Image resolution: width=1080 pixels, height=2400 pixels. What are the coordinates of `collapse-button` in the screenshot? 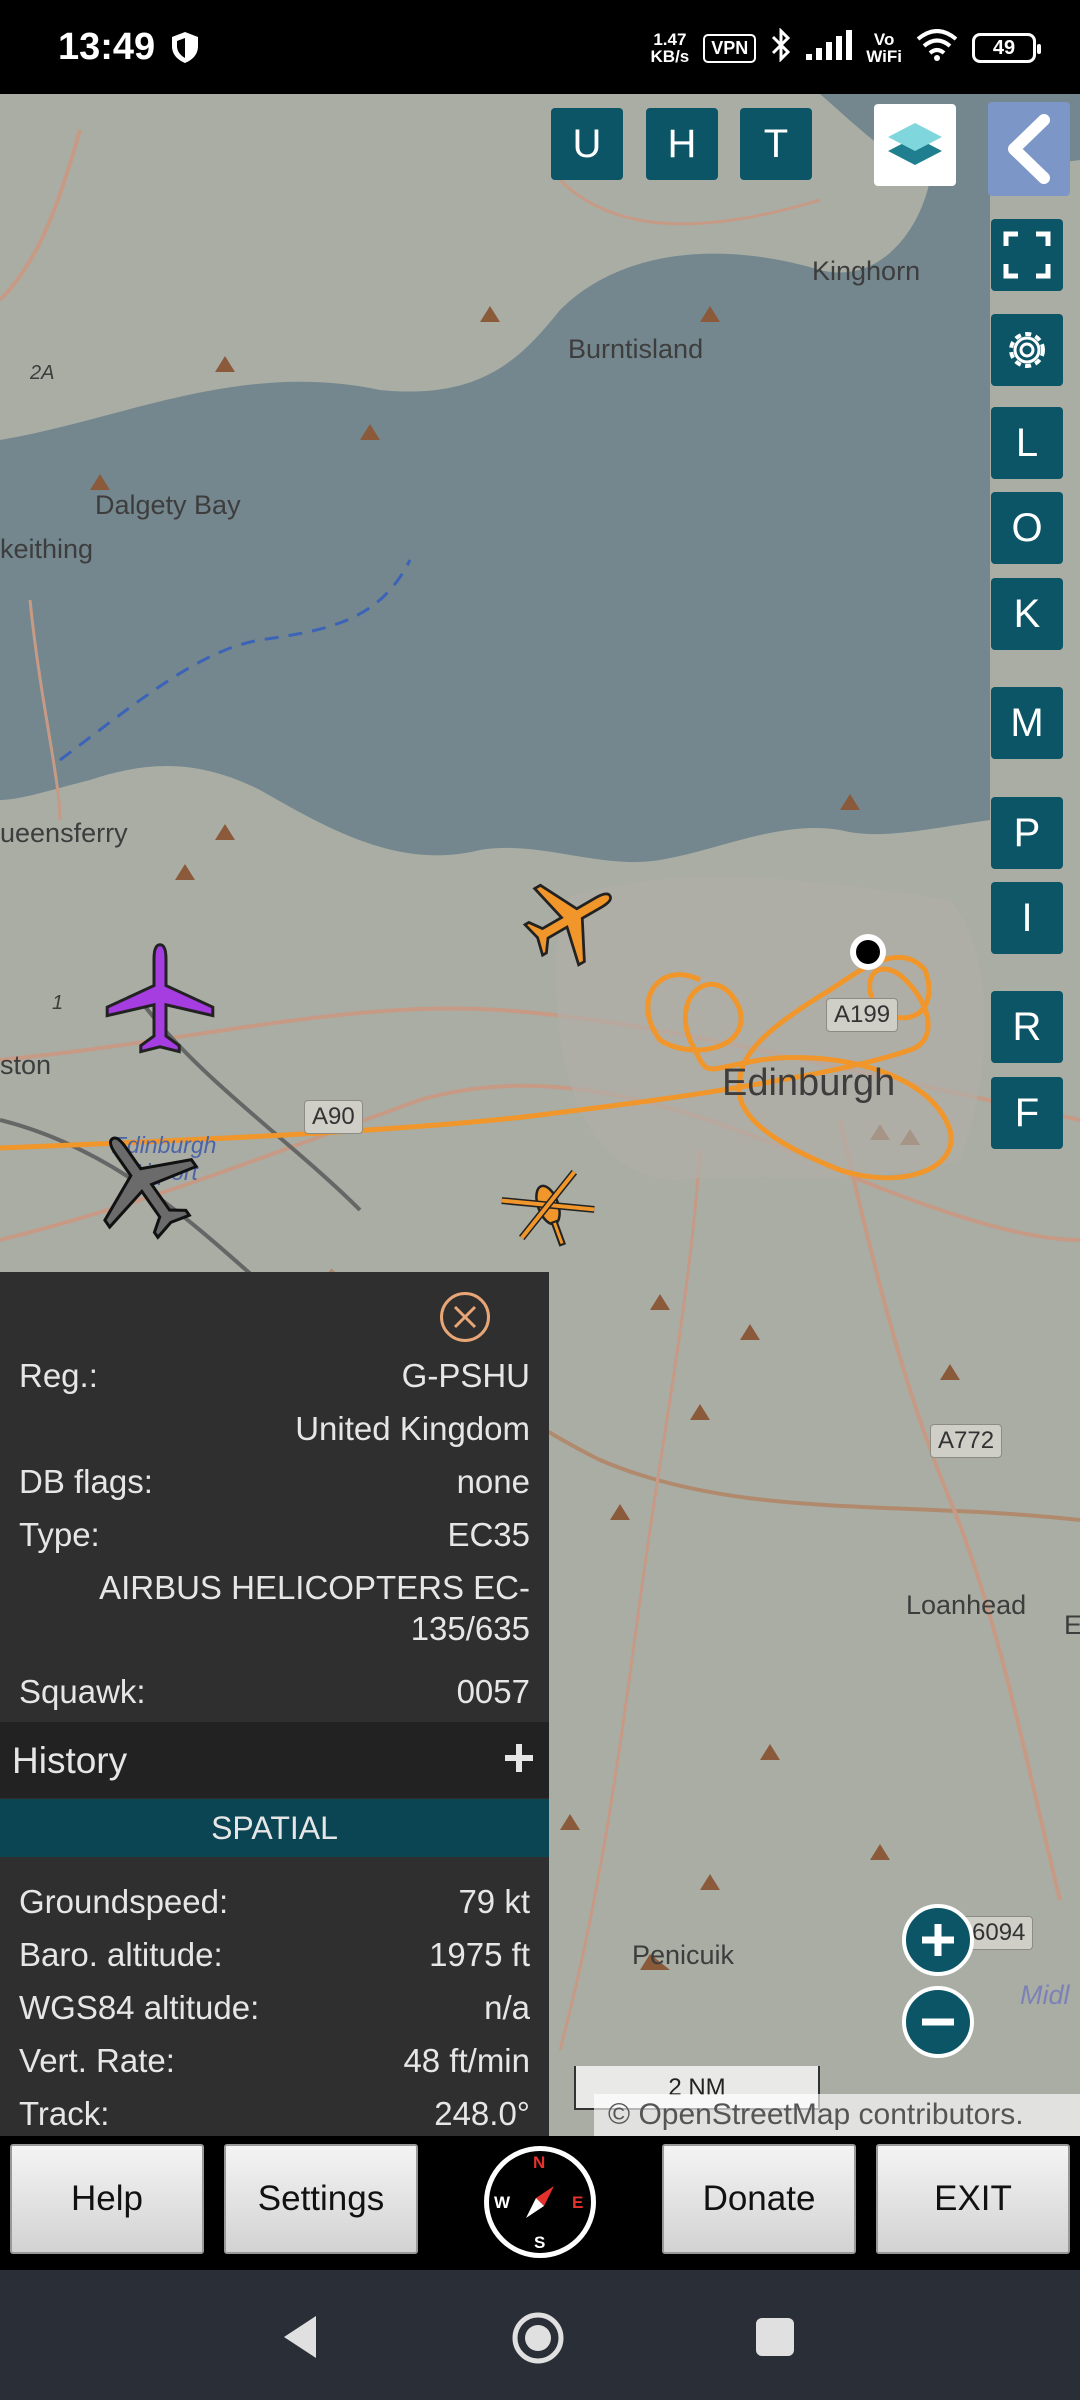 It's located at (1029, 149).